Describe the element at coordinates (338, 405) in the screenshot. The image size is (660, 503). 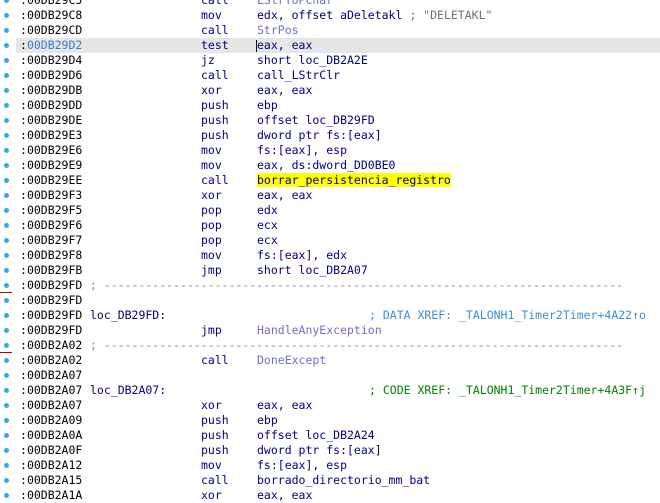
I see `listing-line: :00DB2A07 xor eax, eax` at that location.